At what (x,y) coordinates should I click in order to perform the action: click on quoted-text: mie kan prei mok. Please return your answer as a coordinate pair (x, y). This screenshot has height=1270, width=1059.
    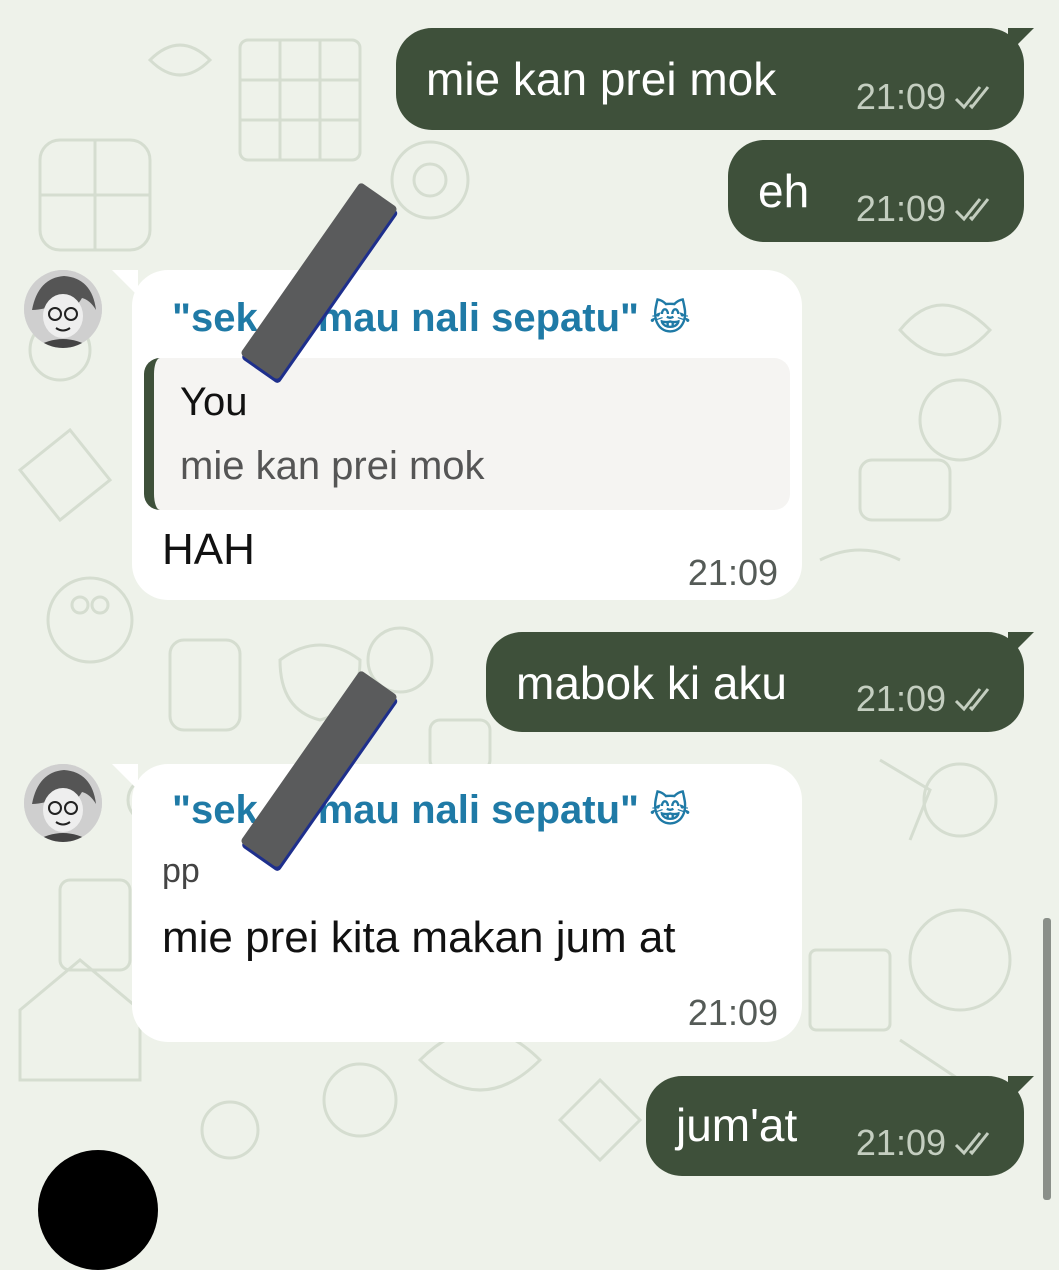
    Looking at the image, I should click on (332, 466).